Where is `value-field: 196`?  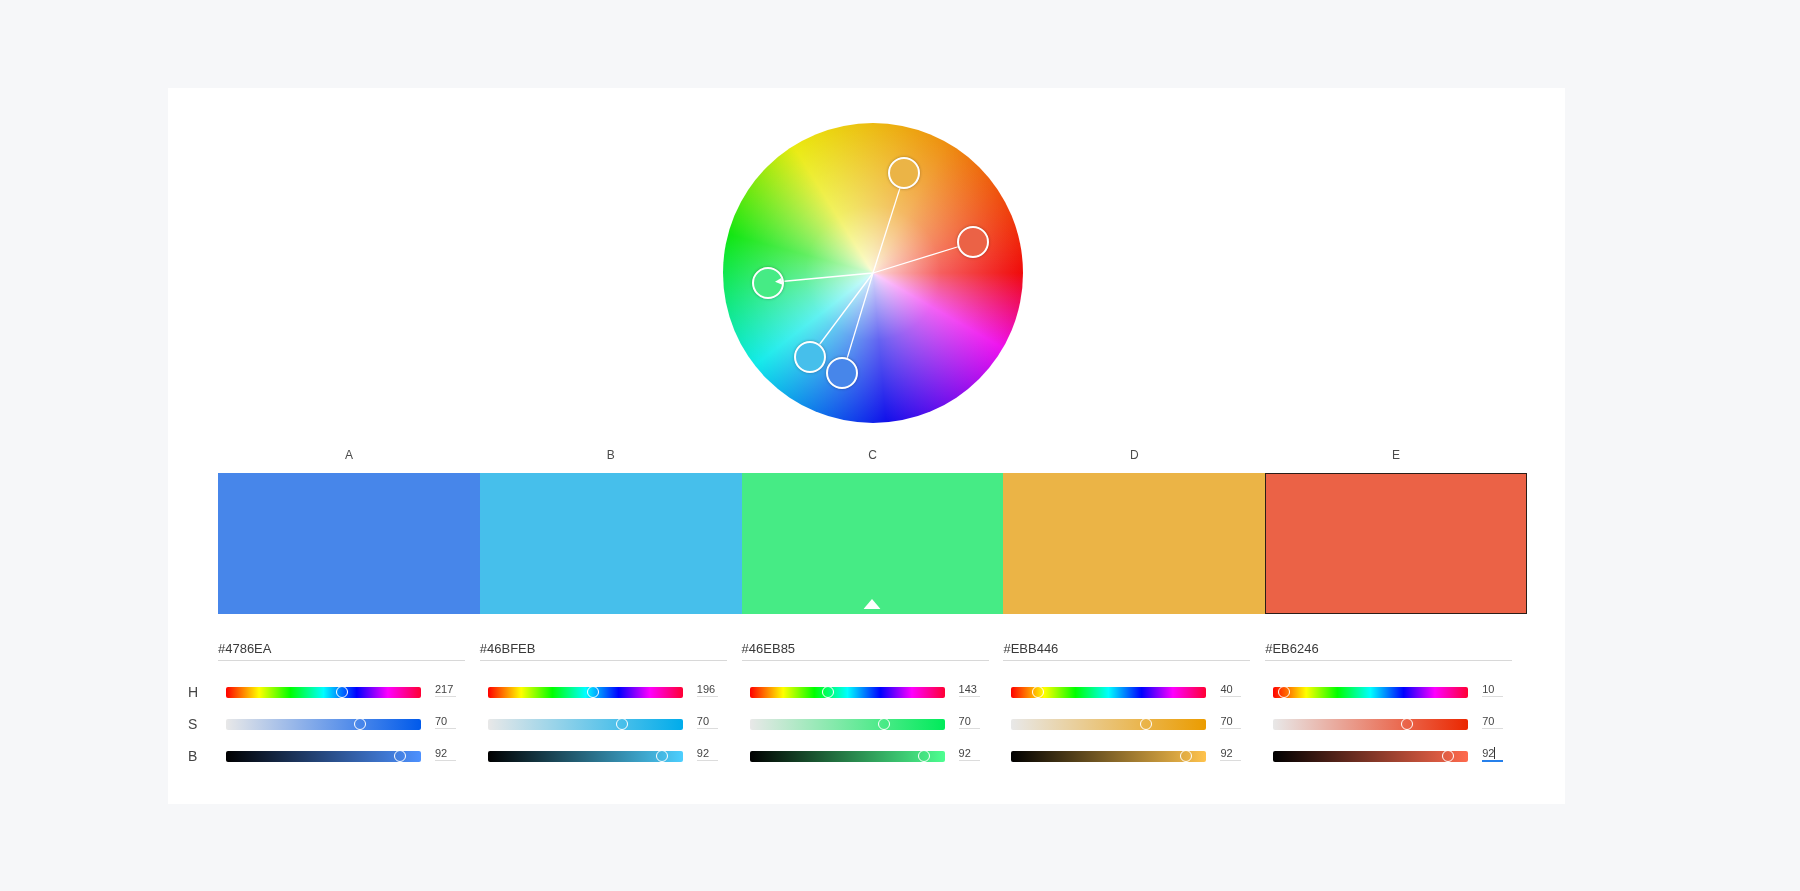 value-field: 196 is located at coordinates (707, 690).